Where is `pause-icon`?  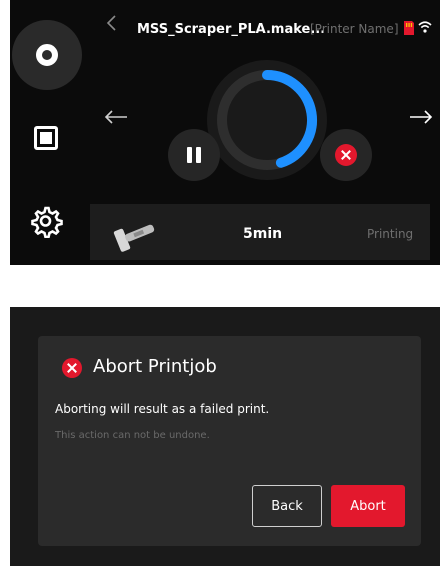
pause-icon is located at coordinates (194, 155).